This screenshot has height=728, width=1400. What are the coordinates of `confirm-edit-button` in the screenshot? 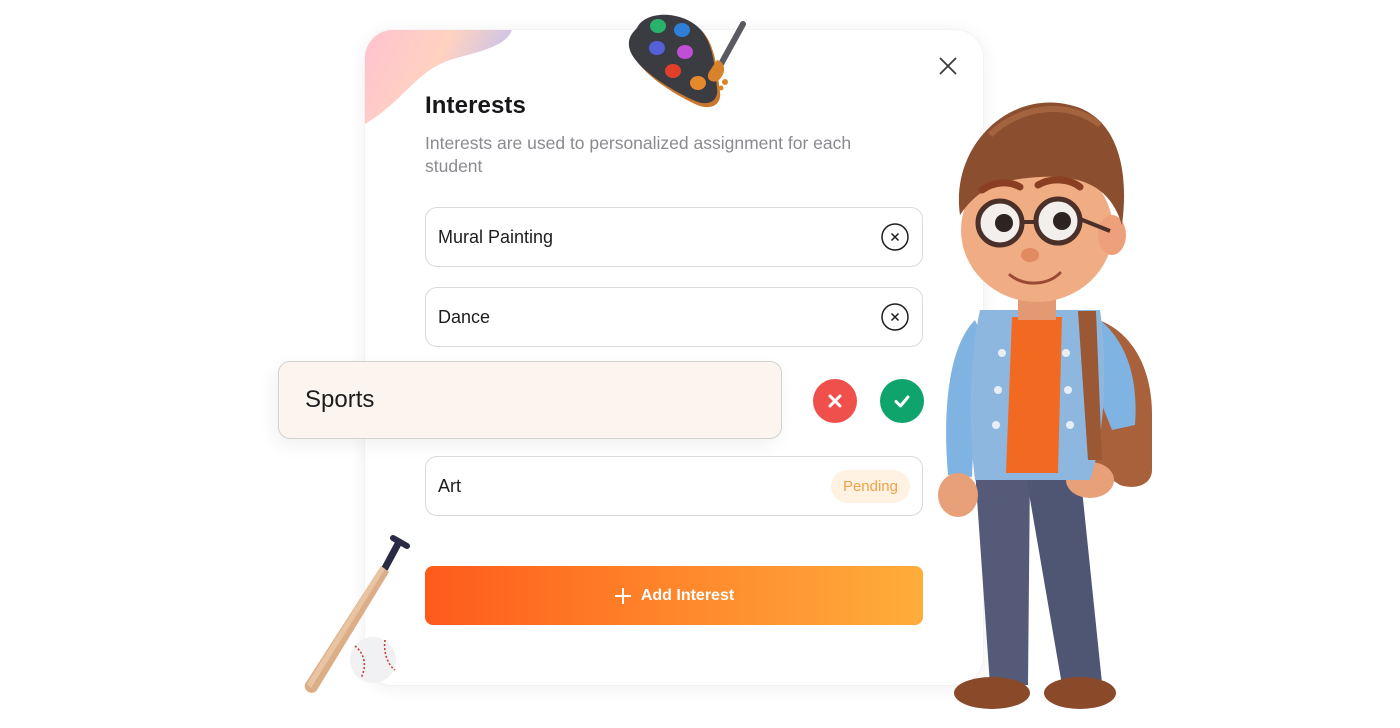 It's located at (902, 401).